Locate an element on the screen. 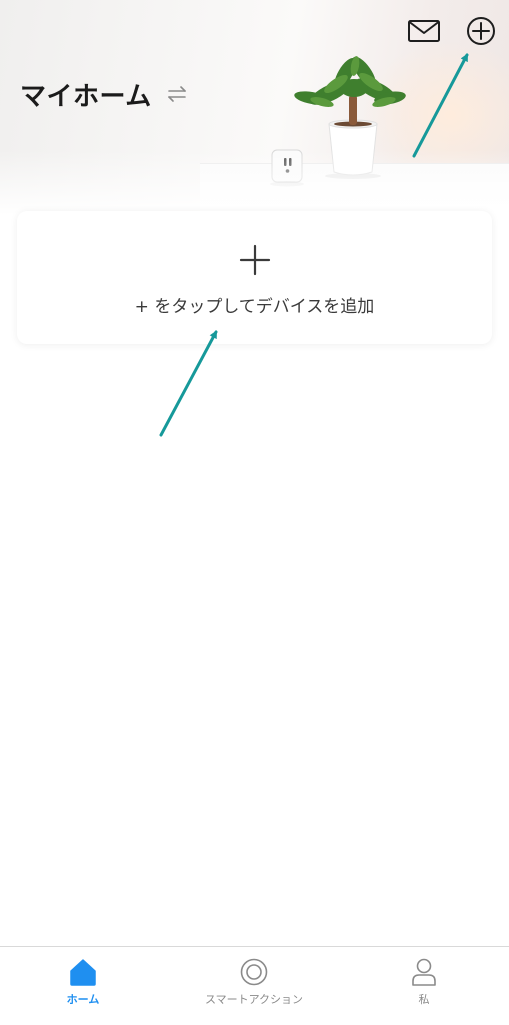 This screenshot has width=509, height=1025. bottom-nav: ホーム スマートアクション 私 is located at coordinates (254, 985).